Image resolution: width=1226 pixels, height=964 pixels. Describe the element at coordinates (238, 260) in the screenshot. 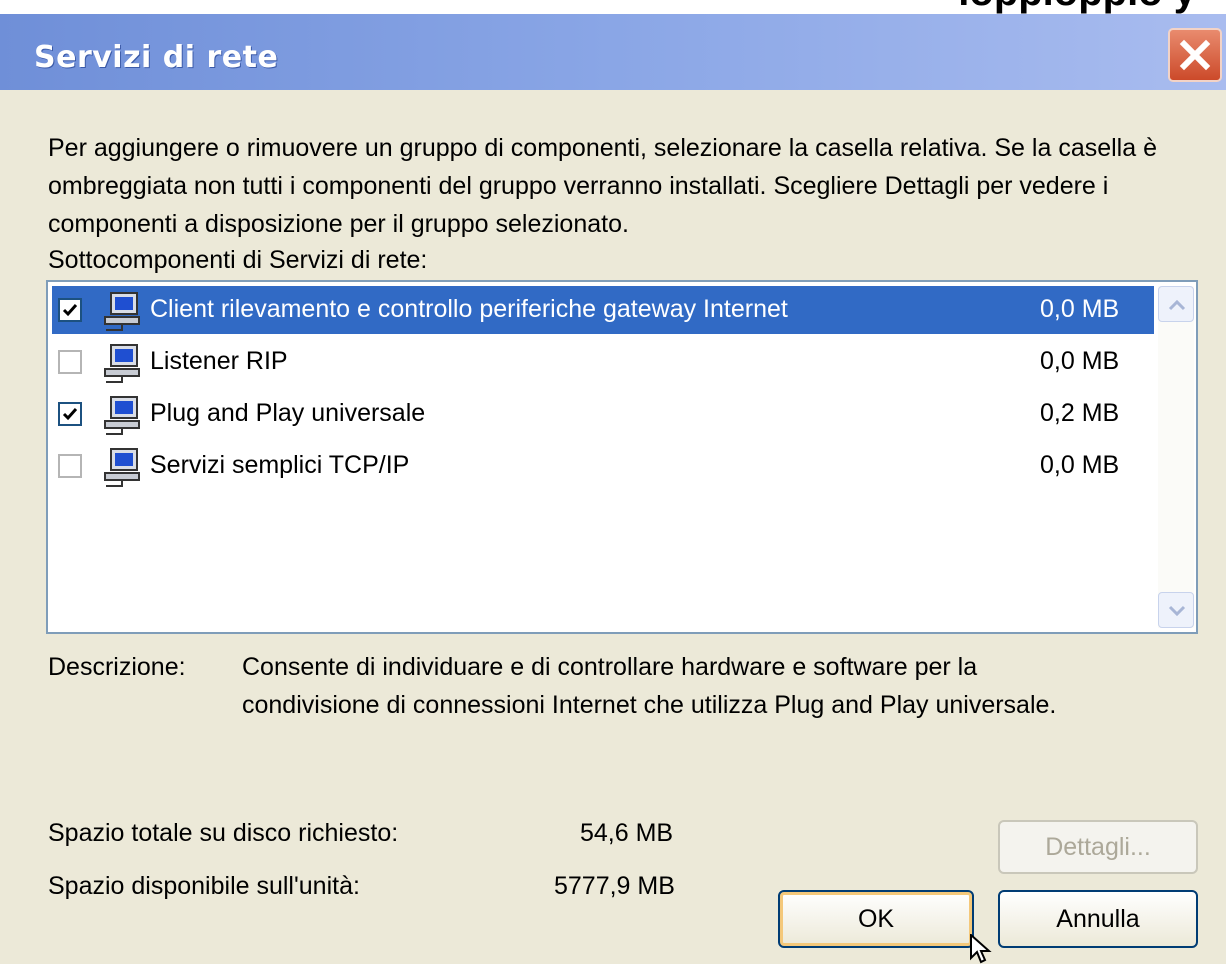

I see `list-label: Sottocomponenti di Servizi di rete:` at that location.